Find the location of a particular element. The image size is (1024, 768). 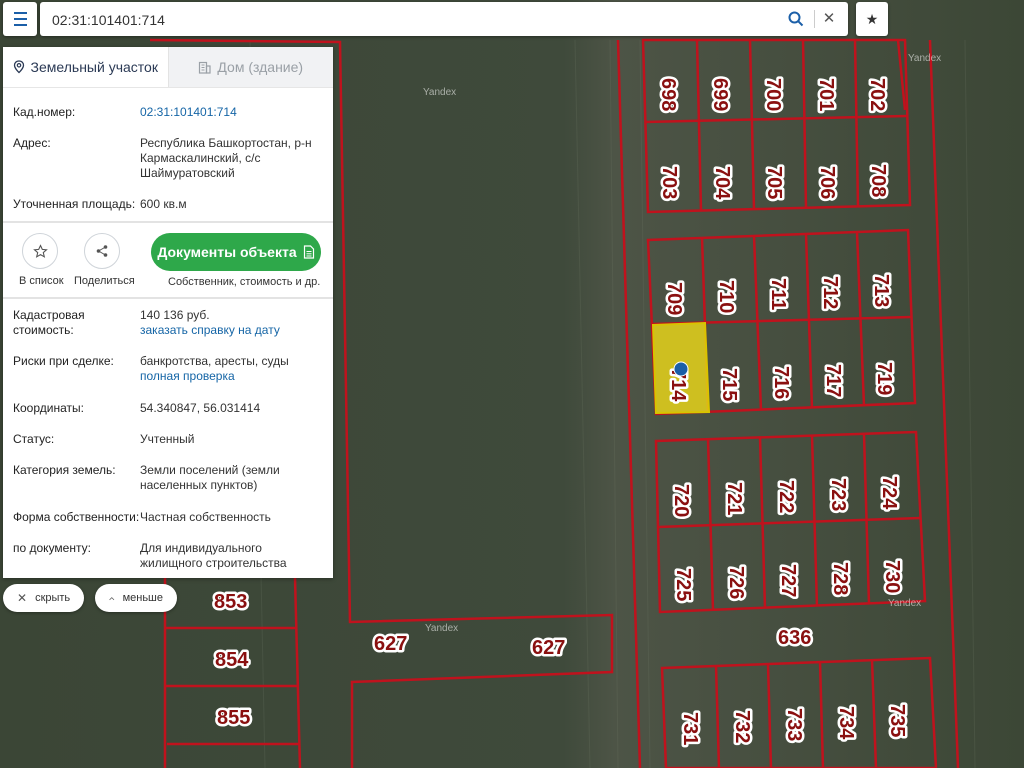

search-icon is located at coordinates (796, 19).